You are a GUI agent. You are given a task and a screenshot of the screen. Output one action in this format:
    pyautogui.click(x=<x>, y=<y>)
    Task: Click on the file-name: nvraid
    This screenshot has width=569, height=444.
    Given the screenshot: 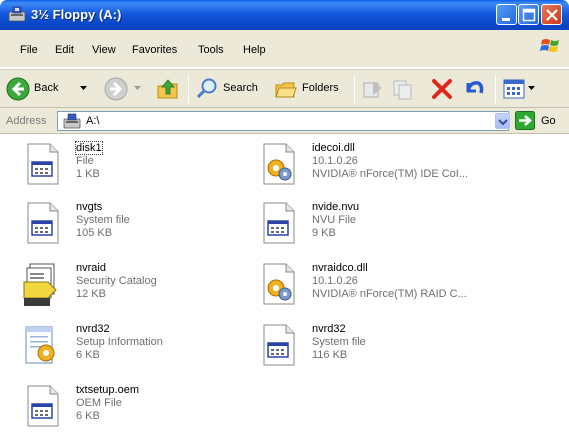 What is the action you would take?
    pyautogui.click(x=91, y=268)
    